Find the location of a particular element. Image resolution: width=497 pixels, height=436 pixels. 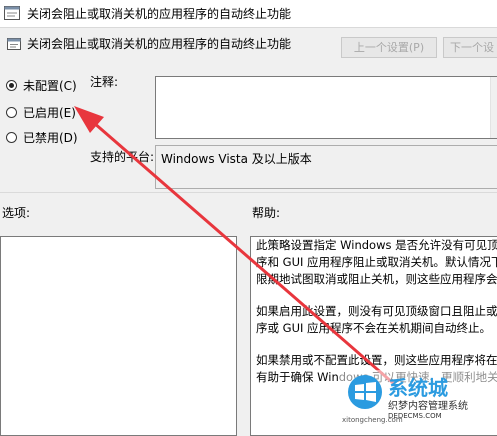

scrollbar is located at coordinates (493, 107).